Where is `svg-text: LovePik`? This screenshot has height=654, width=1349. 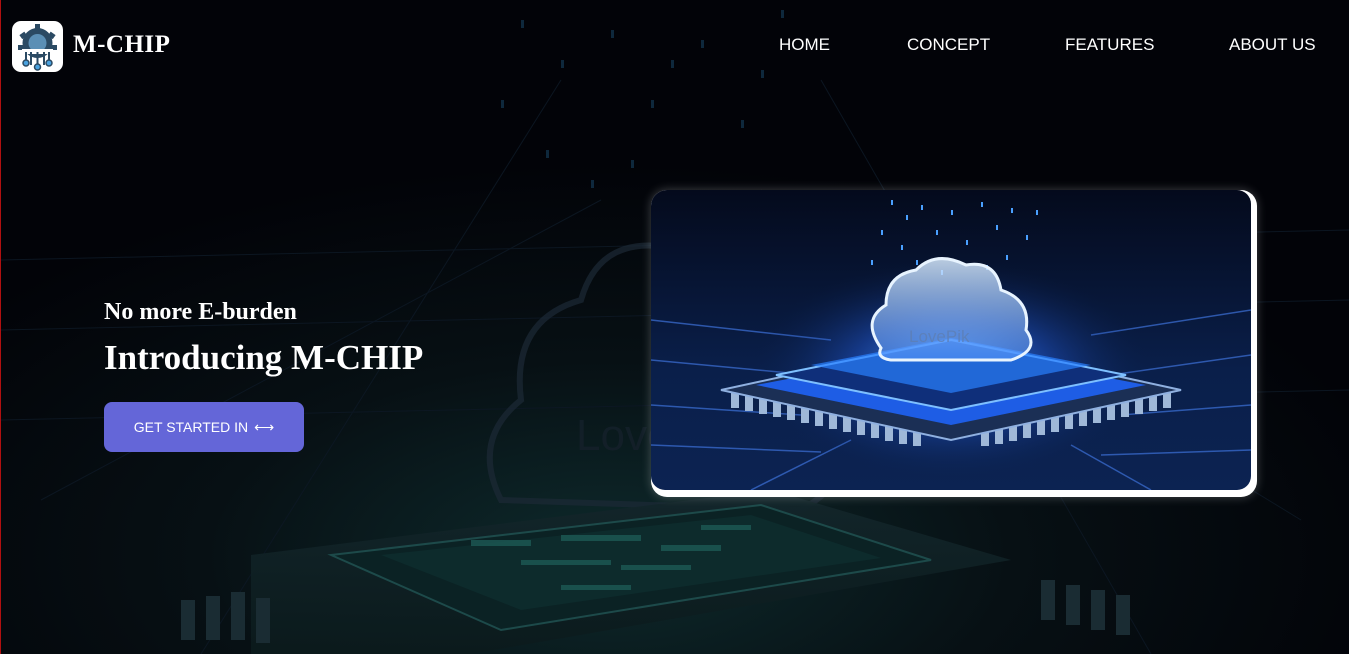 svg-text: LovePik is located at coordinates (939, 336).